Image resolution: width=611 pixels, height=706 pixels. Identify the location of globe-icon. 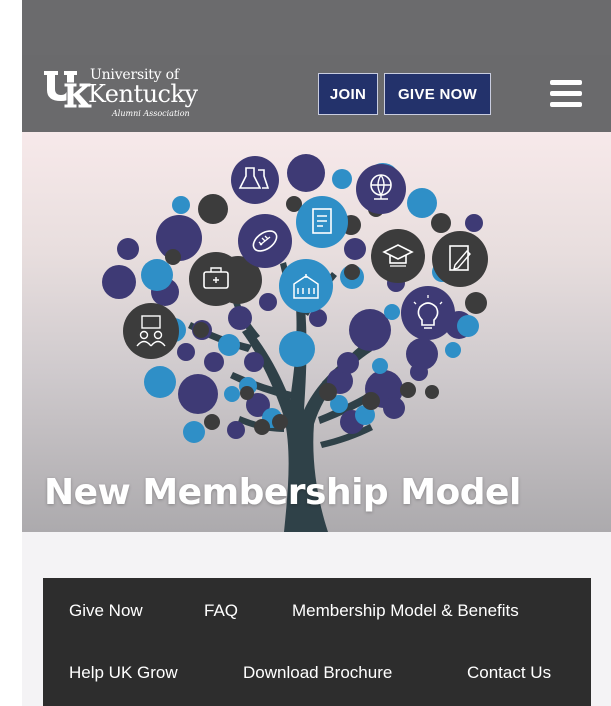
(381, 189).